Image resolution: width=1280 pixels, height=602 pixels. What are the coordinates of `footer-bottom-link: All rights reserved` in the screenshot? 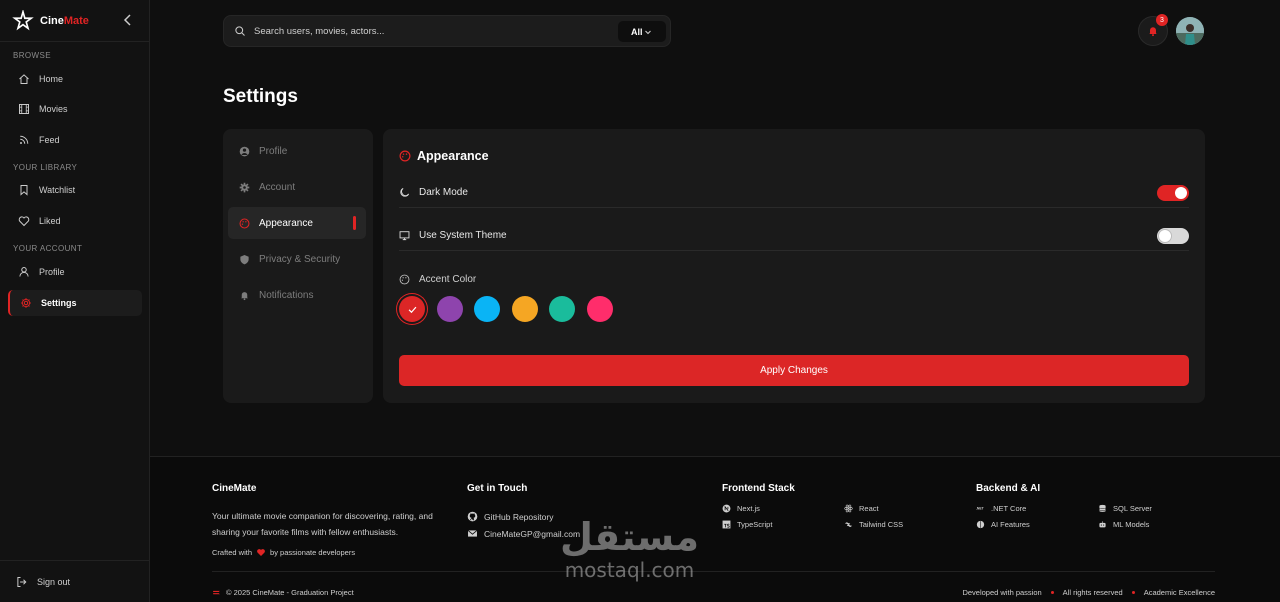 It's located at (1092, 592).